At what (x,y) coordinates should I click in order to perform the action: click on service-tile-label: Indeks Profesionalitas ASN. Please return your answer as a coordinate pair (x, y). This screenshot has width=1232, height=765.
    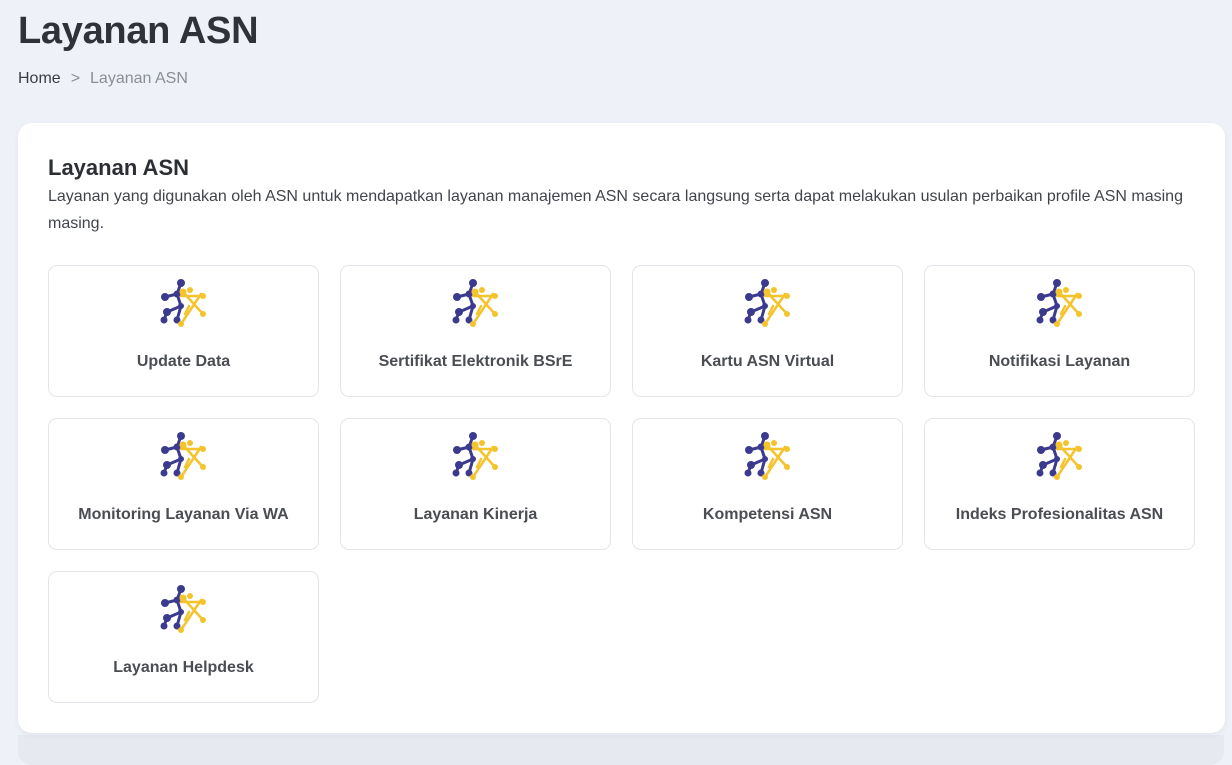
    Looking at the image, I should click on (1059, 514).